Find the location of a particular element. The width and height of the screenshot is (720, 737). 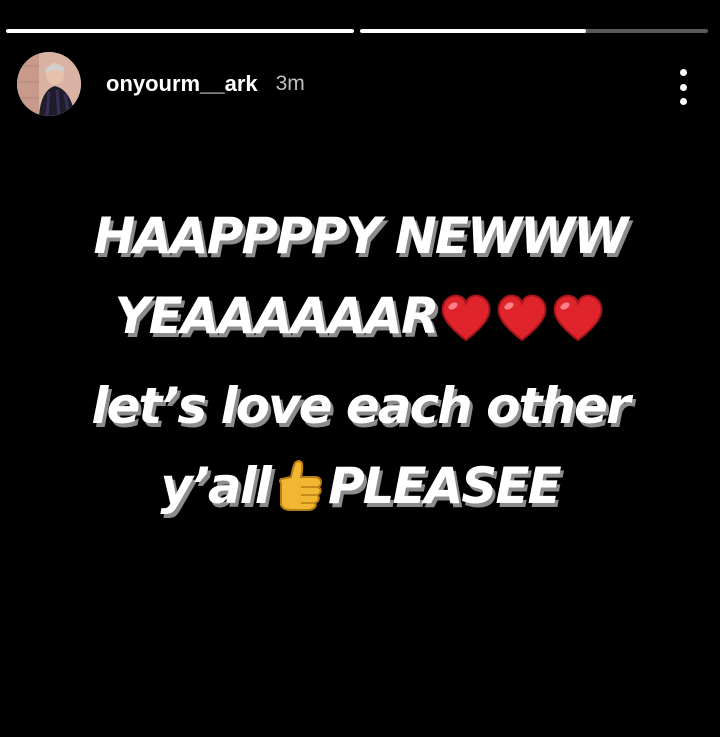

avatar is located at coordinates (49, 84).